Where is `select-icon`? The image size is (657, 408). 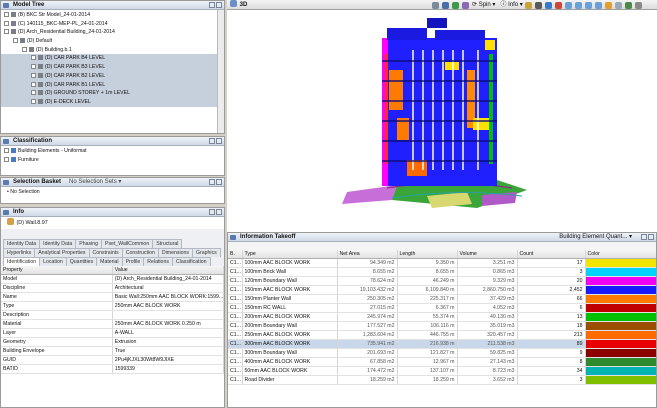 select-icon is located at coordinates (435, 5).